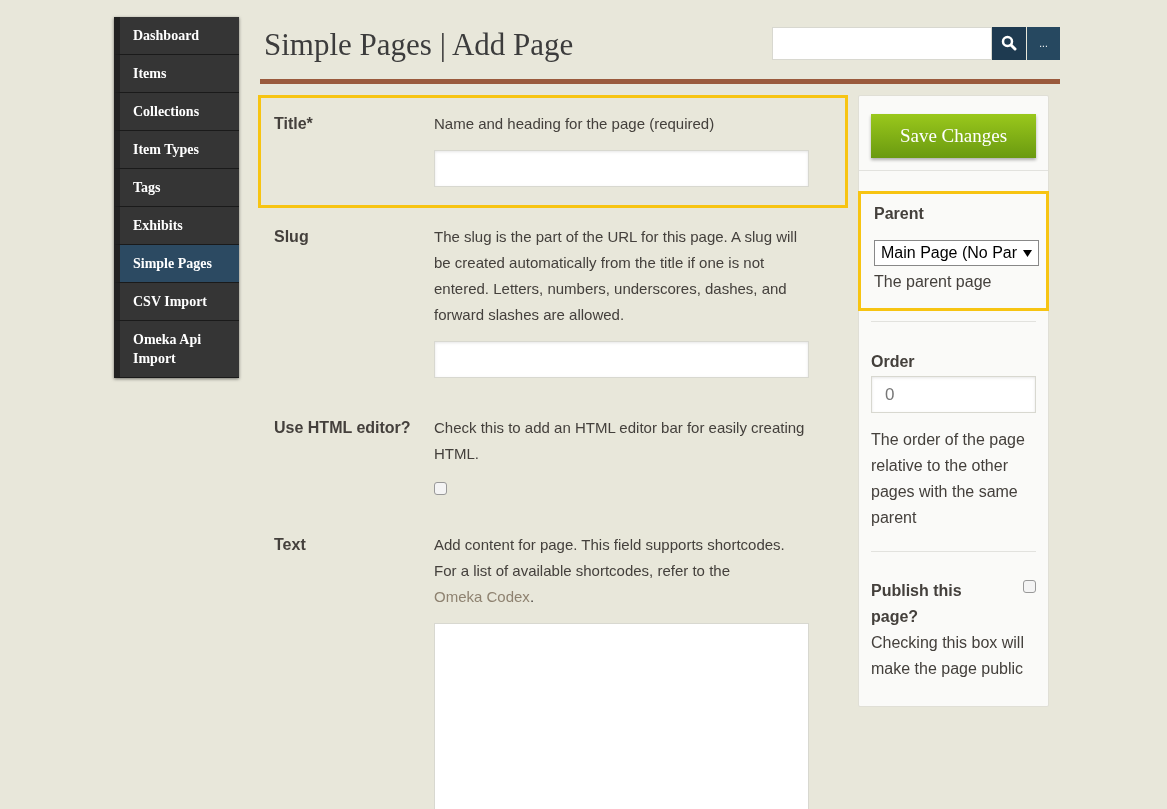 The width and height of the screenshot is (1167, 809). I want to click on sidebar-item: Item Types, so click(176, 150).